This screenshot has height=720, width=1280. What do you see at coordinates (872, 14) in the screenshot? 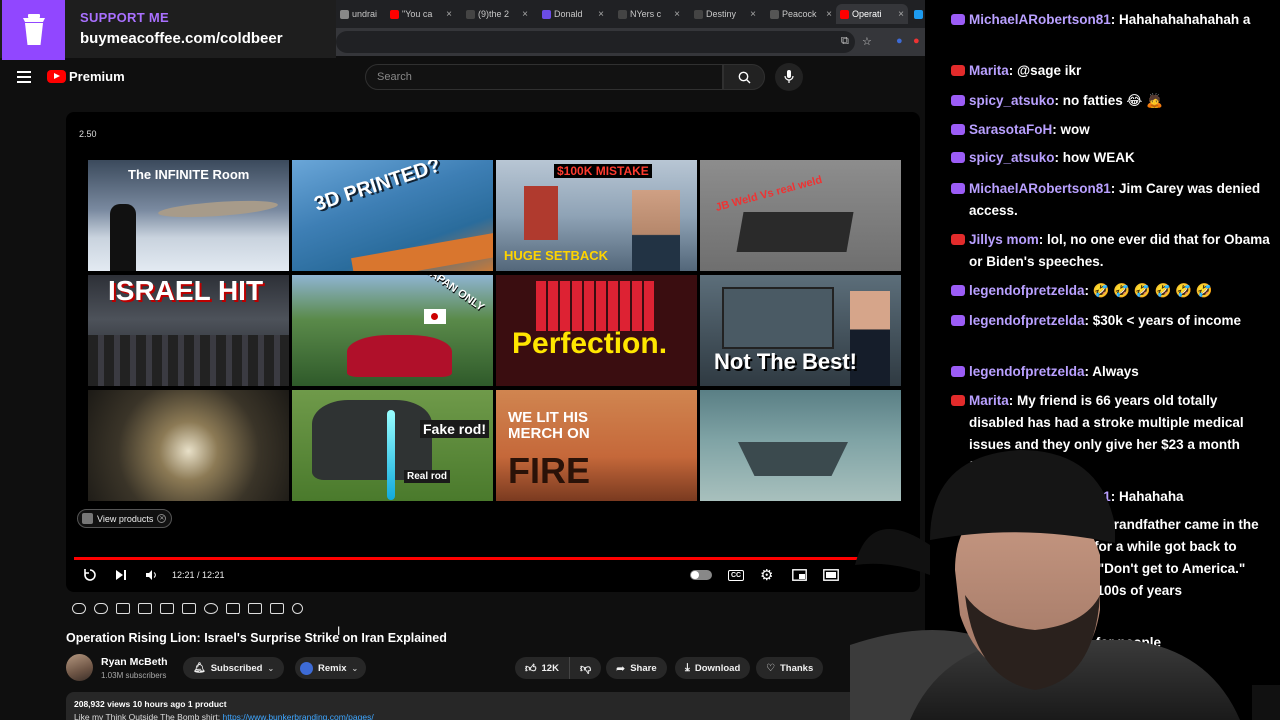
I see `browser-tab-active: Operati ×` at bounding box center [872, 14].